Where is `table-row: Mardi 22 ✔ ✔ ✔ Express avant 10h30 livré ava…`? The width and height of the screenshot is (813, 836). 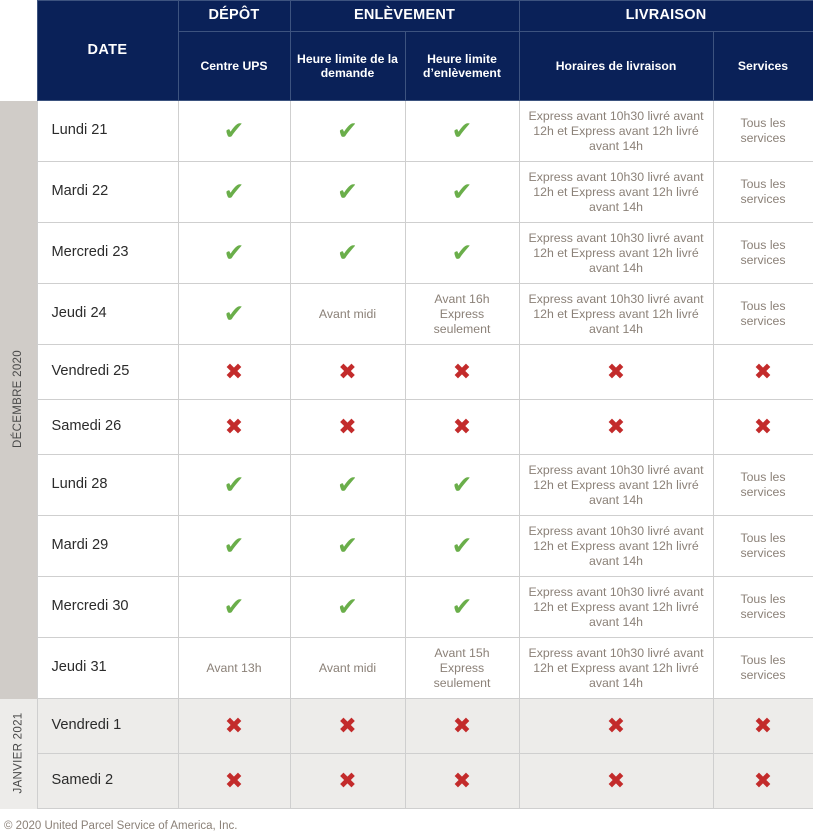 table-row: Mardi 22 ✔ ✔ ✔ Express avant 10h30 livré ava… is located at coordinates (406, 192).